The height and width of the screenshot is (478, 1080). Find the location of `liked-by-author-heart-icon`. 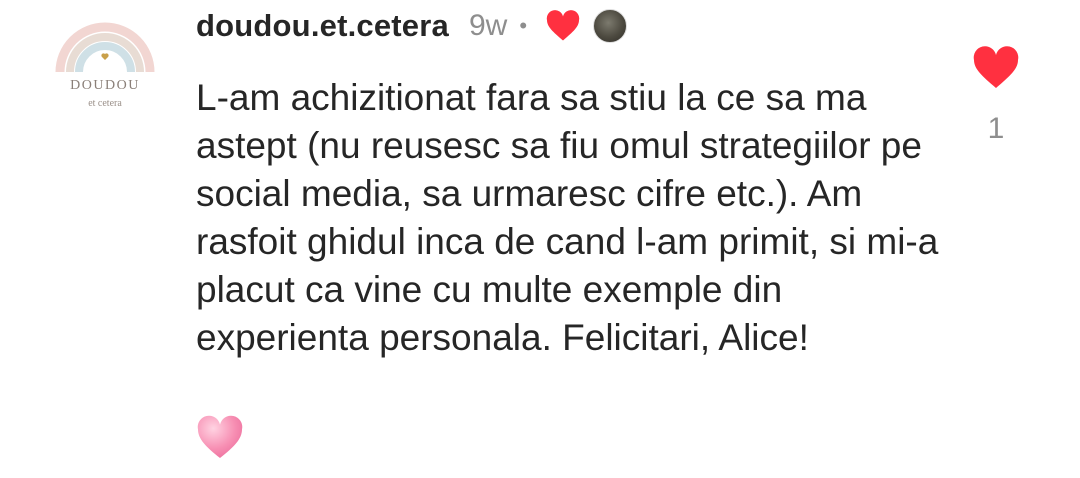

liked-by-author-heart-icon is located at coordinates (563, 26).